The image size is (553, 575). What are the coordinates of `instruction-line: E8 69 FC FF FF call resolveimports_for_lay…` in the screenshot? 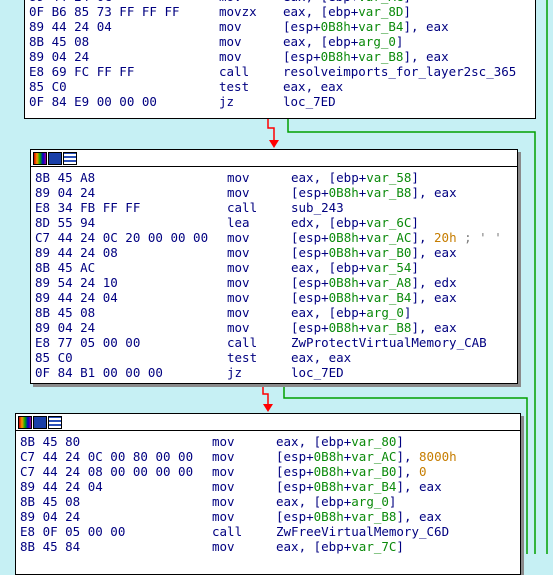 It's located at (280, 71).